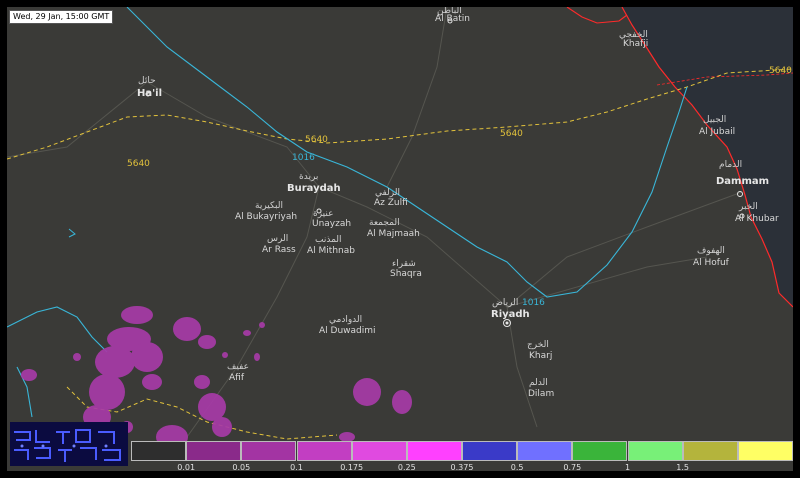 Image resolution: width=800 pixels, height=478 pixels. Describe the element at coordinates (296, 467) in the screenshot. I see `legend-tick-label: 0.1` at that location.